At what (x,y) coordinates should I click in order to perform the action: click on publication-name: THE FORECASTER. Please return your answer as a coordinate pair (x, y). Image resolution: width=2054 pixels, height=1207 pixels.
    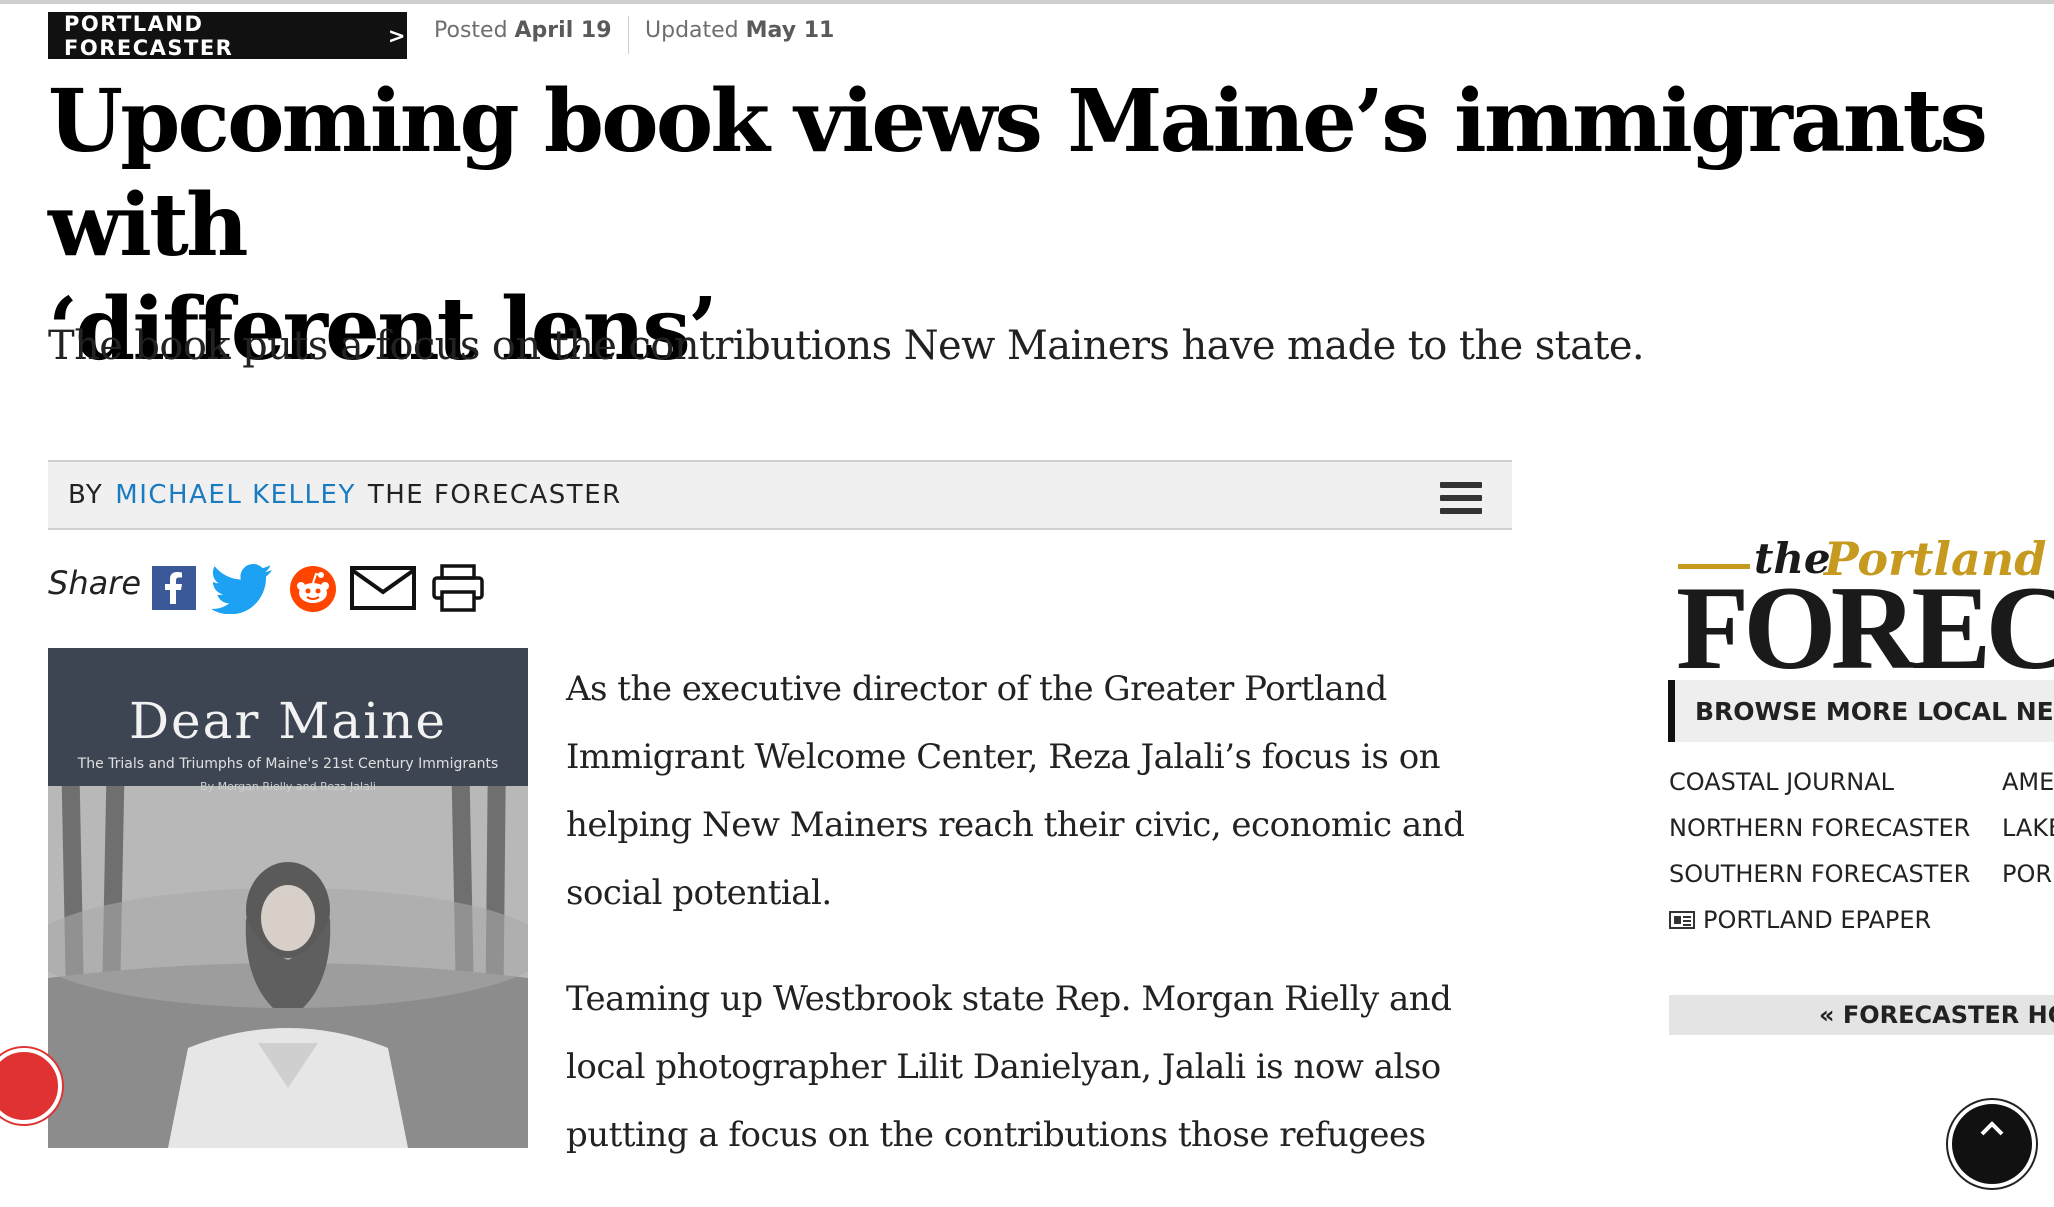
    Looking at the image, I should click on (494, 495).